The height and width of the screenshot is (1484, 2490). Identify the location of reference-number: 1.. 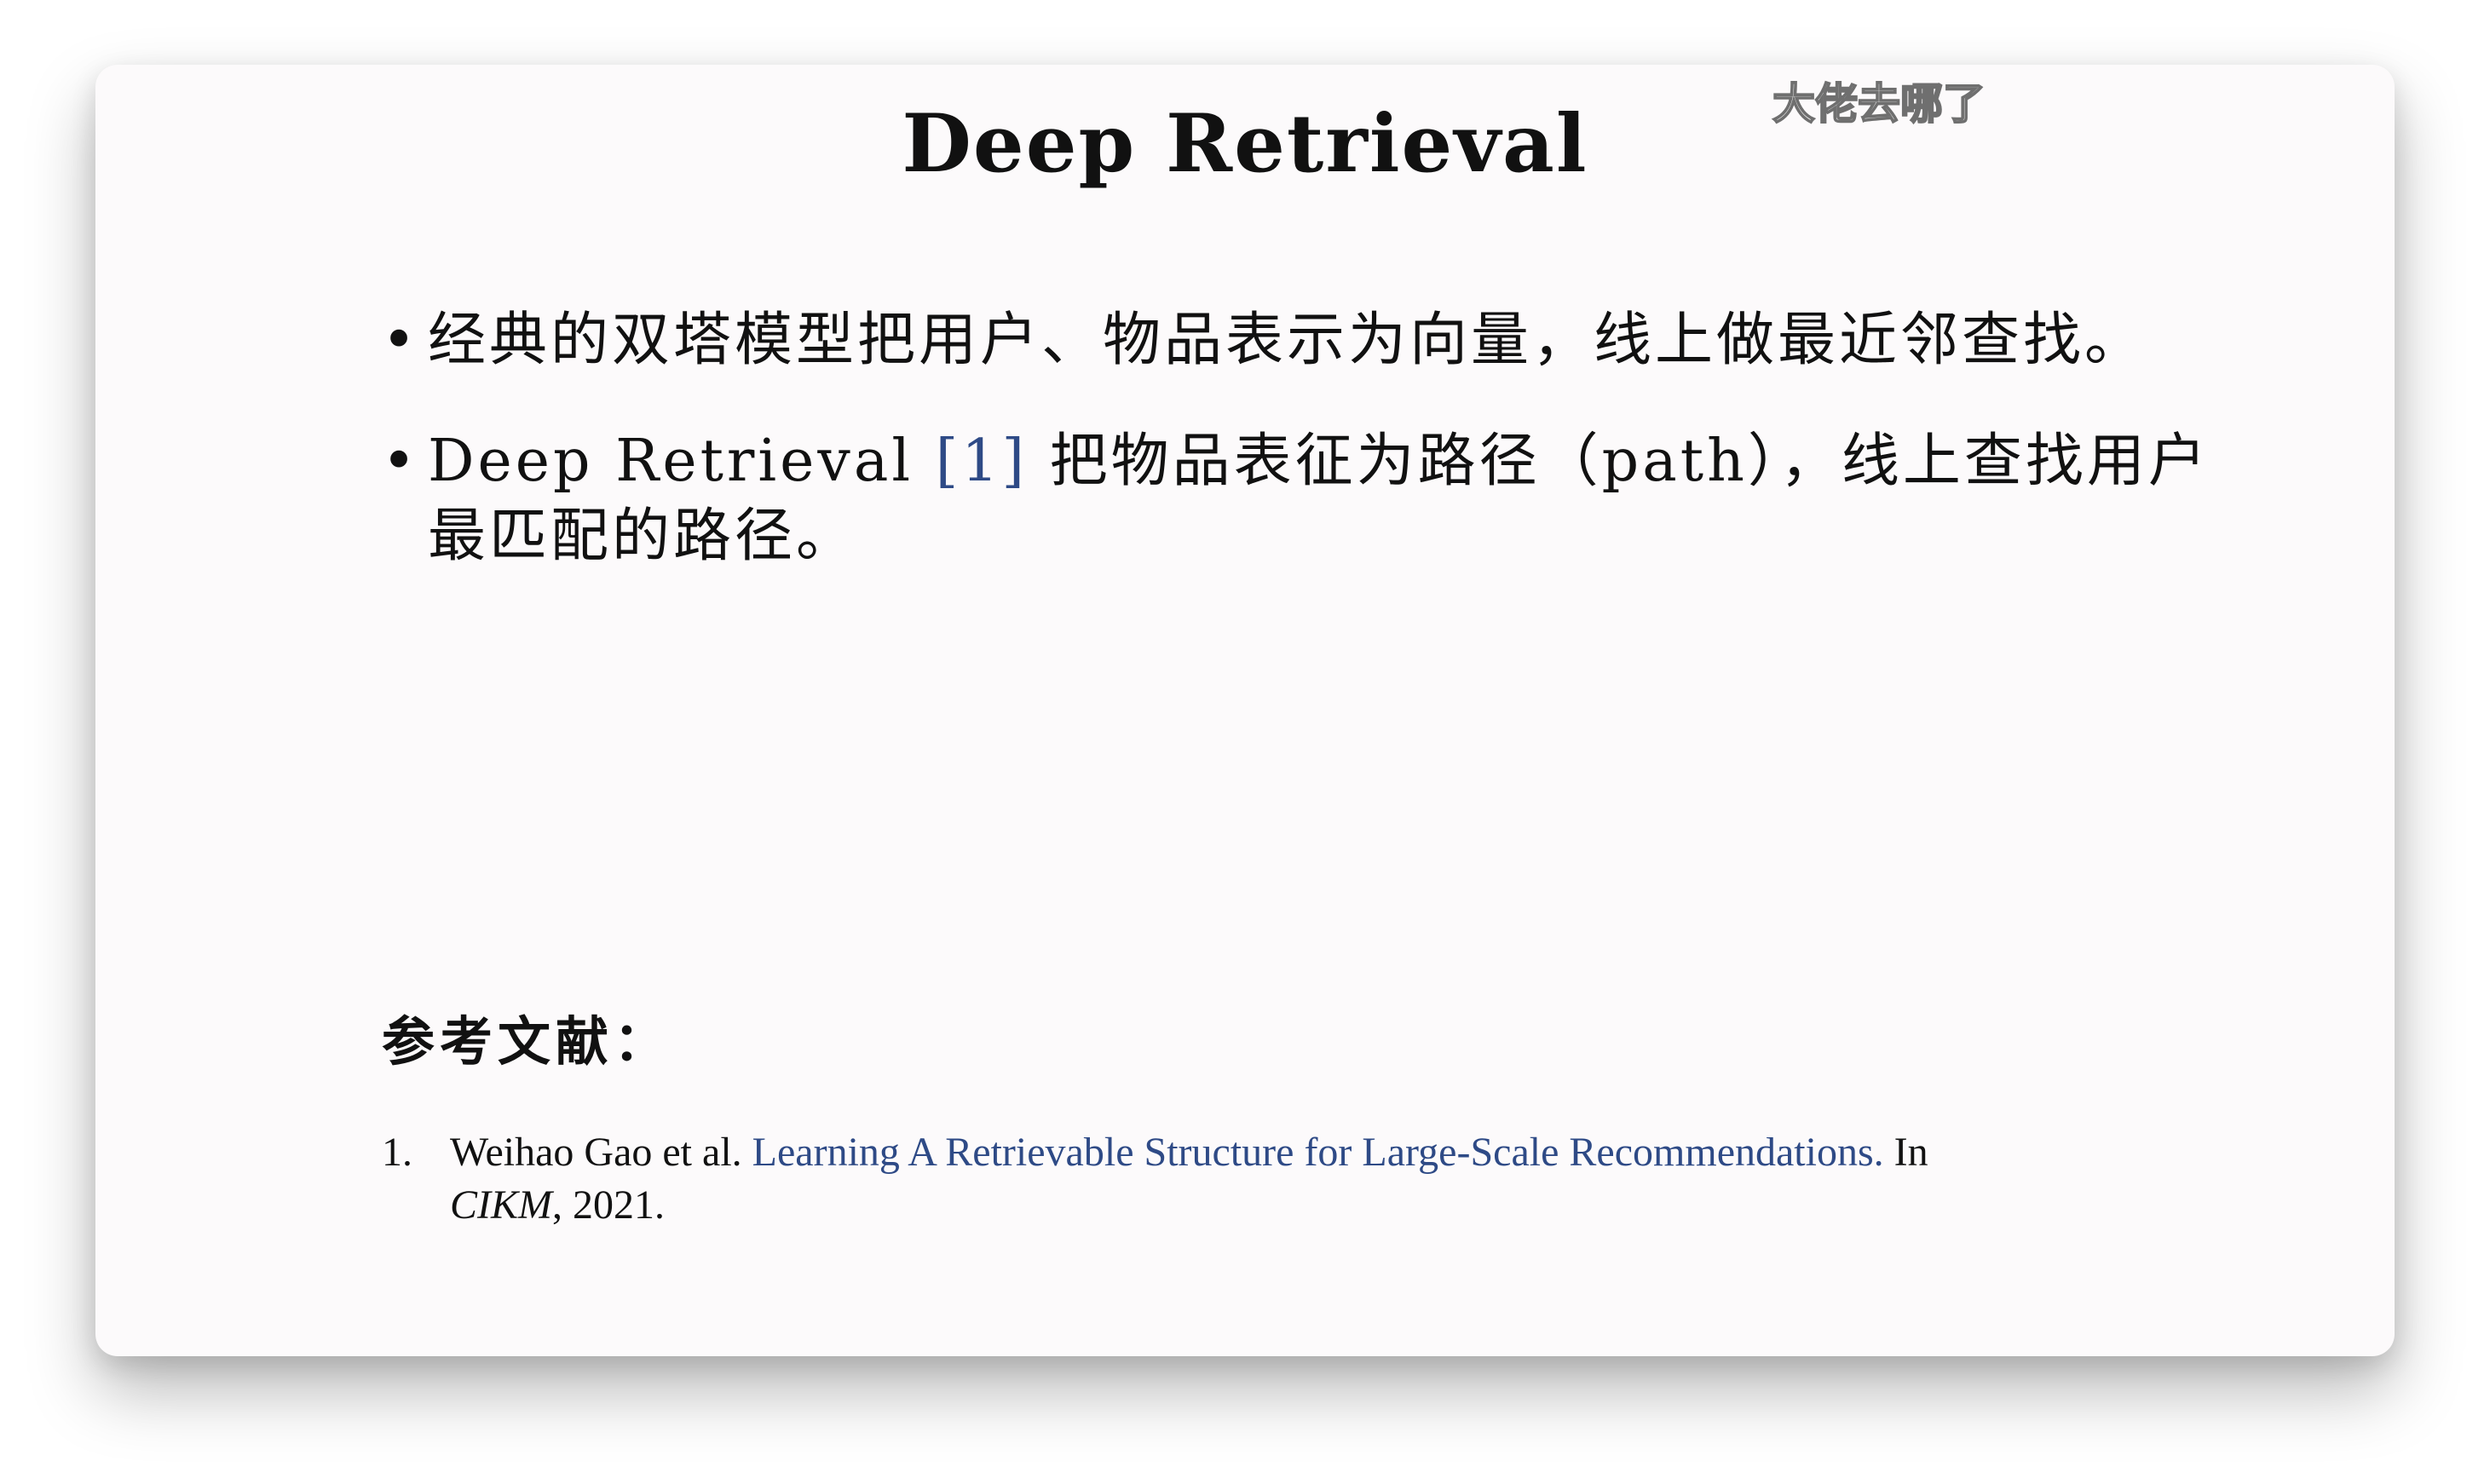
(397, 1152).